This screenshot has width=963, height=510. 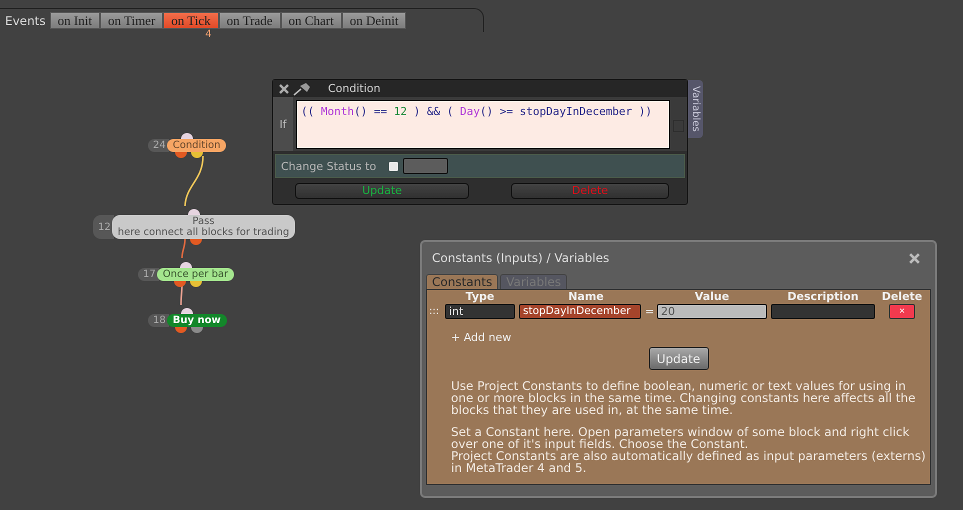 I want to click on event-tab: on Init, so click(x=75, y=20).